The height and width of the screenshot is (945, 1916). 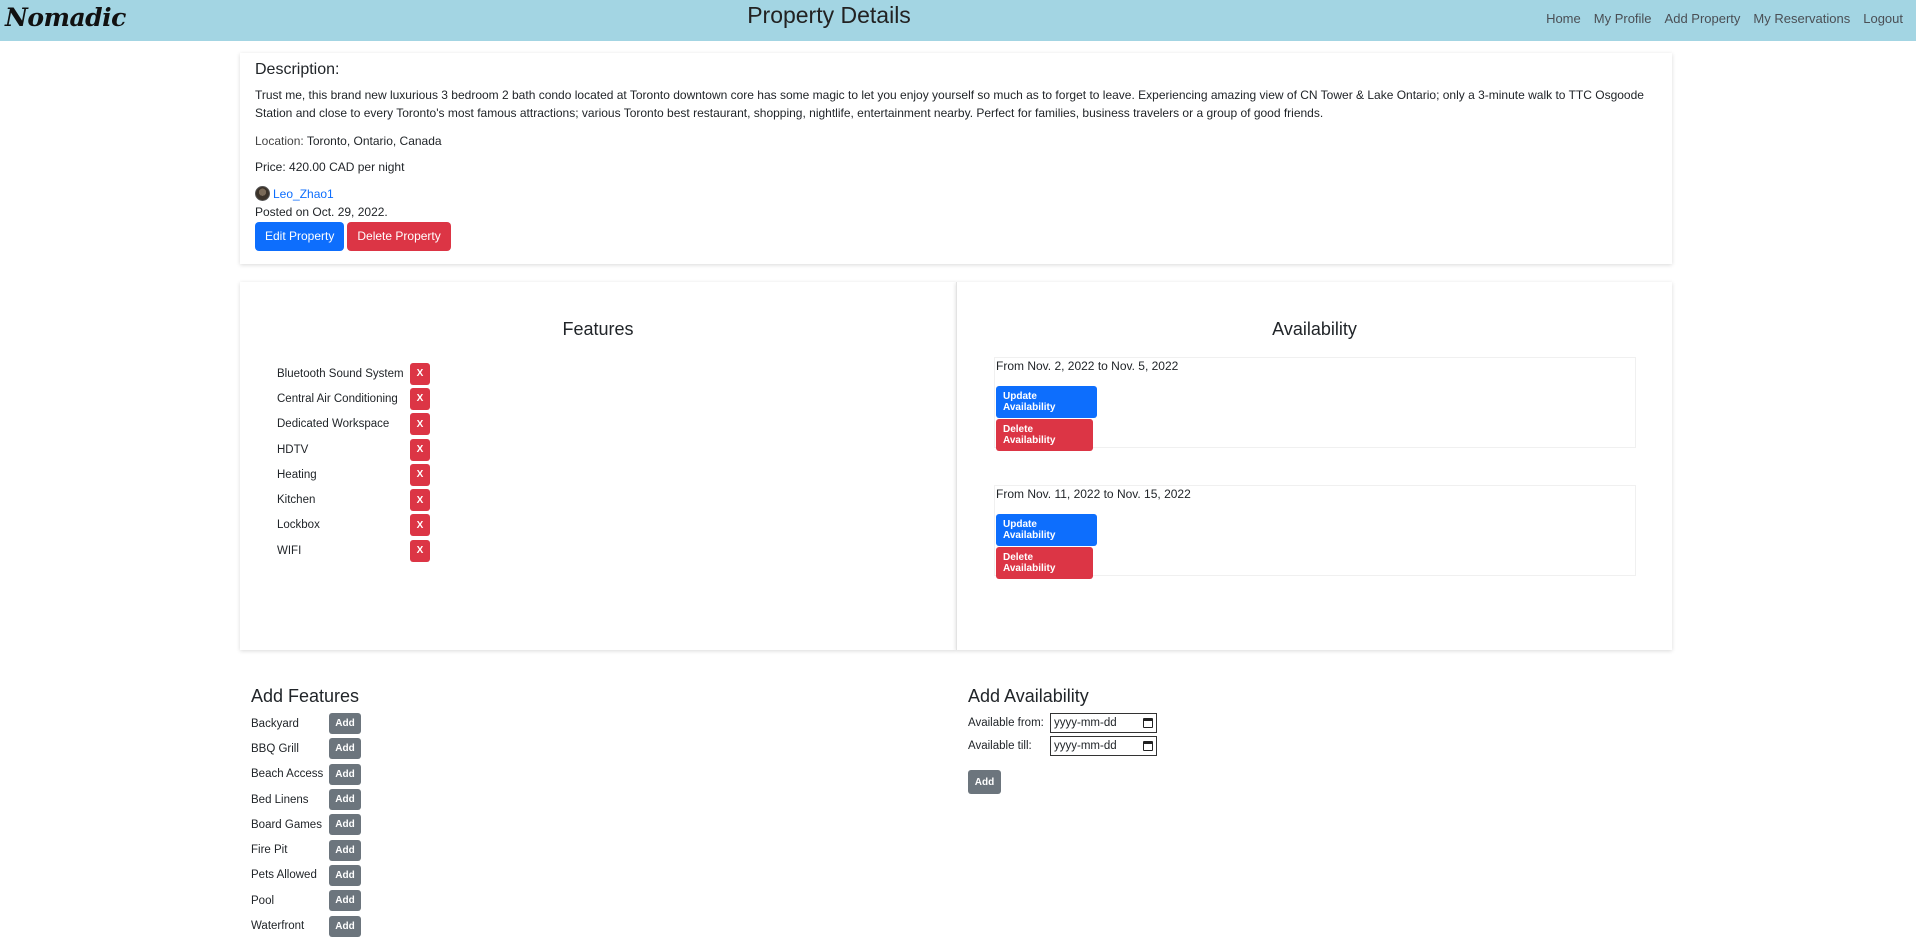 What do you see at coordinates (353, 499) in the screenshot?
I see `feature-item: Kitchen X` at bounding box center [353, 499].